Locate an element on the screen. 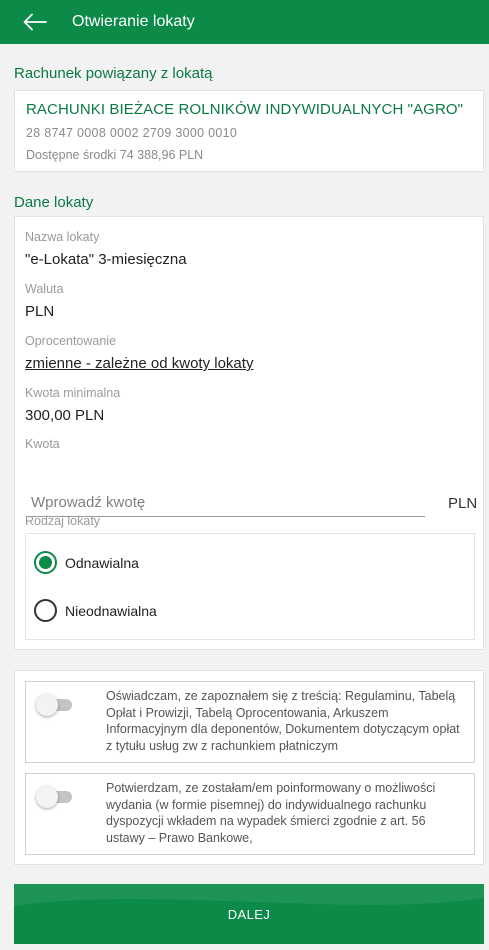 The height and width of the screenshot is (950, 489). page-title: Otwieranie lokaty is located at coordinates (133, 21).